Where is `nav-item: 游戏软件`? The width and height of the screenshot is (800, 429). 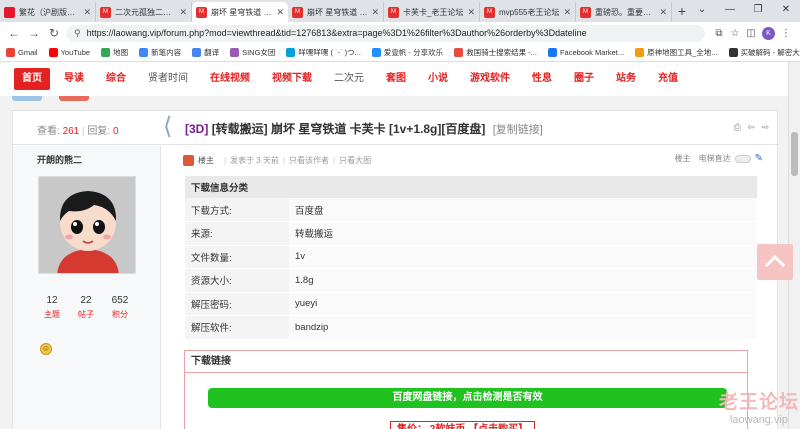 nav-item: 游戏软件 is located at coordinates (490, 79).